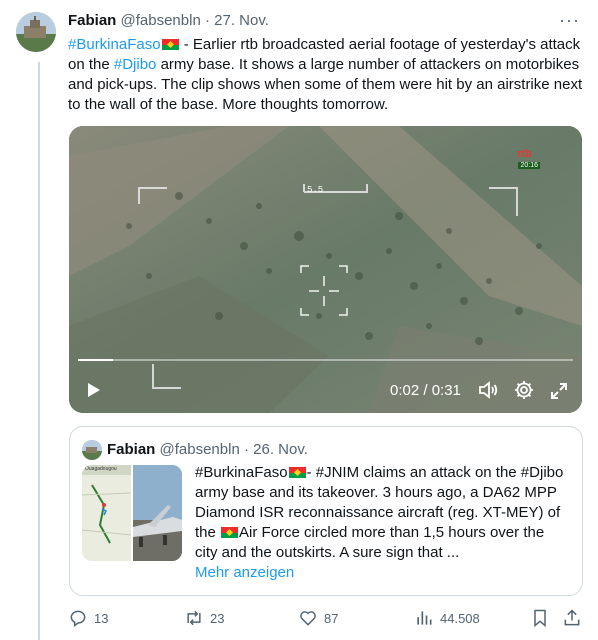 Image resolution: width=598 pixels, height=640 pixels. I want to click on share-button, so click(572, 618).